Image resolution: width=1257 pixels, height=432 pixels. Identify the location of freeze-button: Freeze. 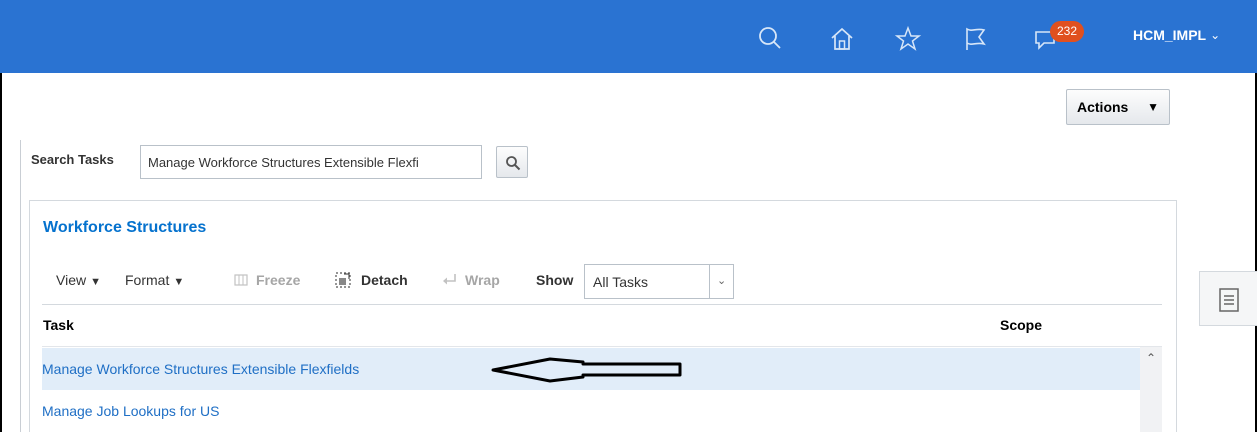
(278, 280).